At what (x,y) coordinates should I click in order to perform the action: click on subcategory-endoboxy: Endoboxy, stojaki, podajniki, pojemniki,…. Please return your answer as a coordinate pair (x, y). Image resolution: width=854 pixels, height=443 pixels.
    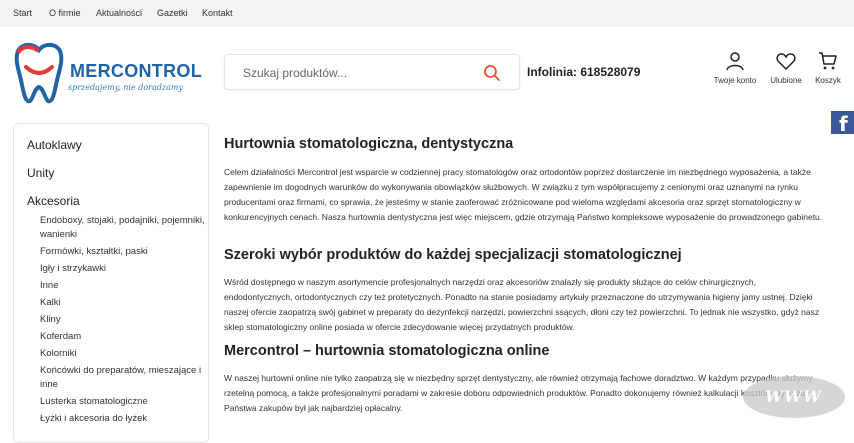
    Looking at the image, I should click on (122, 228).